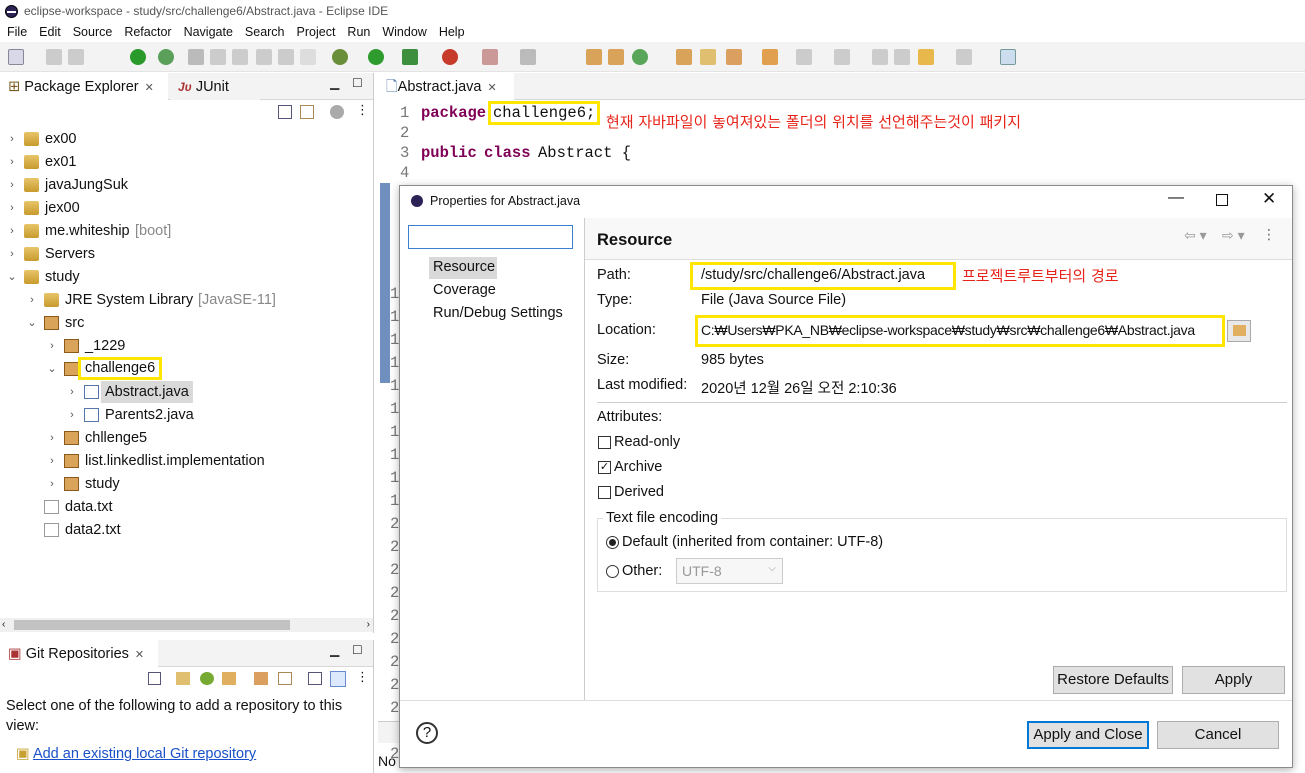  Describe the element at coordinates (185, 346) in the screenshot. I see `tree-item: › _1229` at that location.